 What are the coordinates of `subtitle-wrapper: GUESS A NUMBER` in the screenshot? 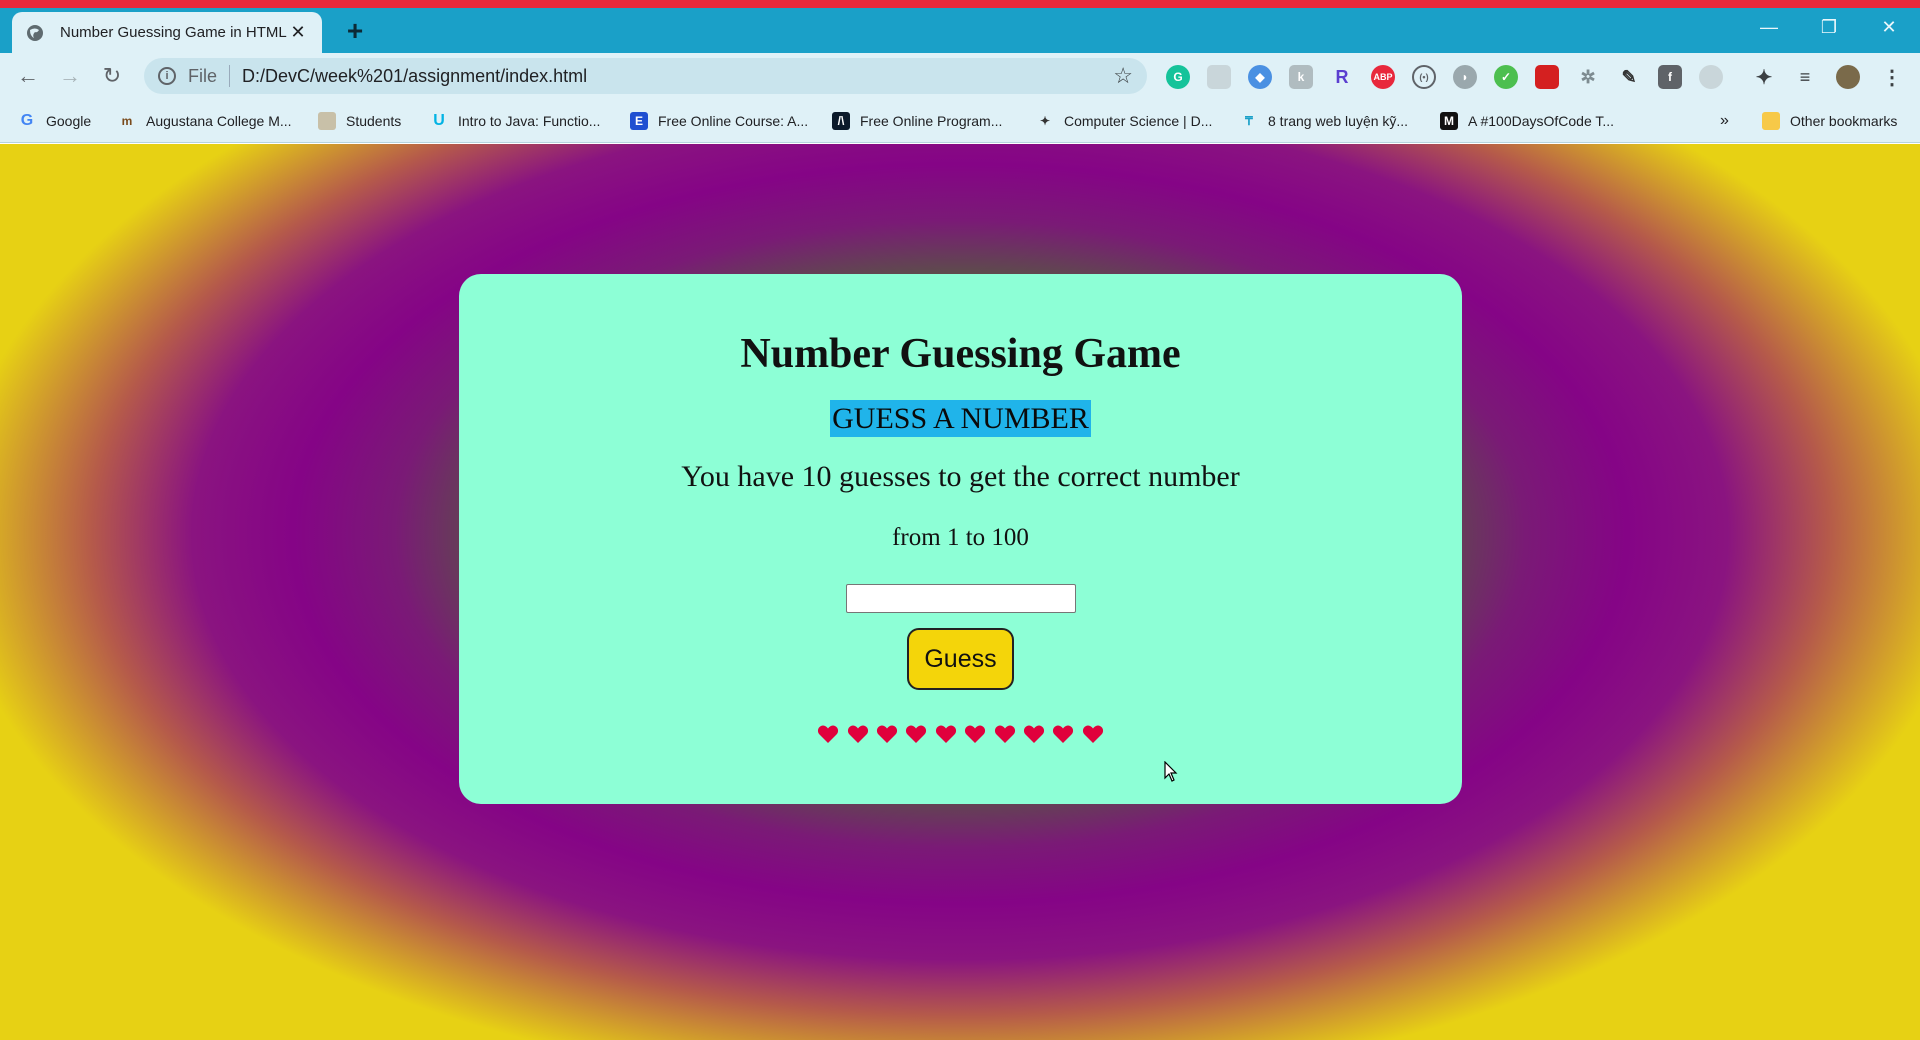 It's located at (960, 418).